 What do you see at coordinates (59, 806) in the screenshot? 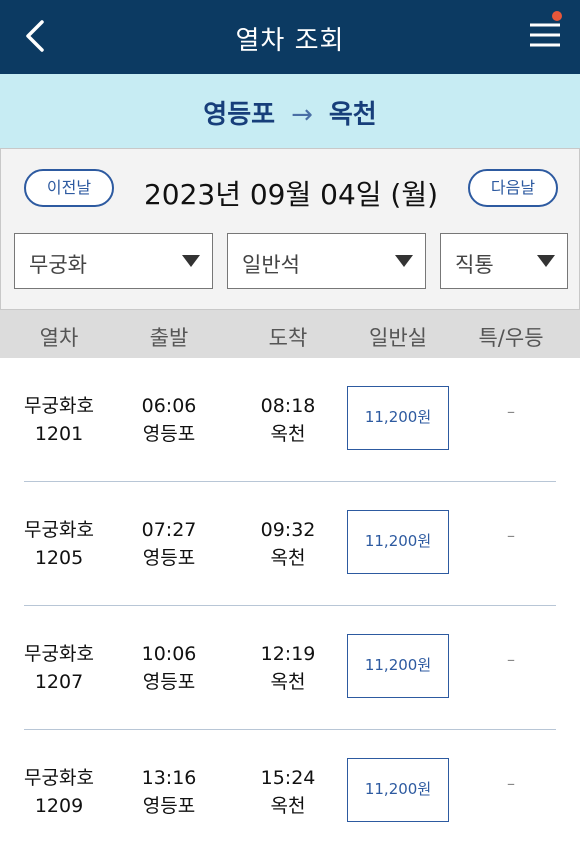
I see `train-number: 1209` at bounding box center [59, 806].